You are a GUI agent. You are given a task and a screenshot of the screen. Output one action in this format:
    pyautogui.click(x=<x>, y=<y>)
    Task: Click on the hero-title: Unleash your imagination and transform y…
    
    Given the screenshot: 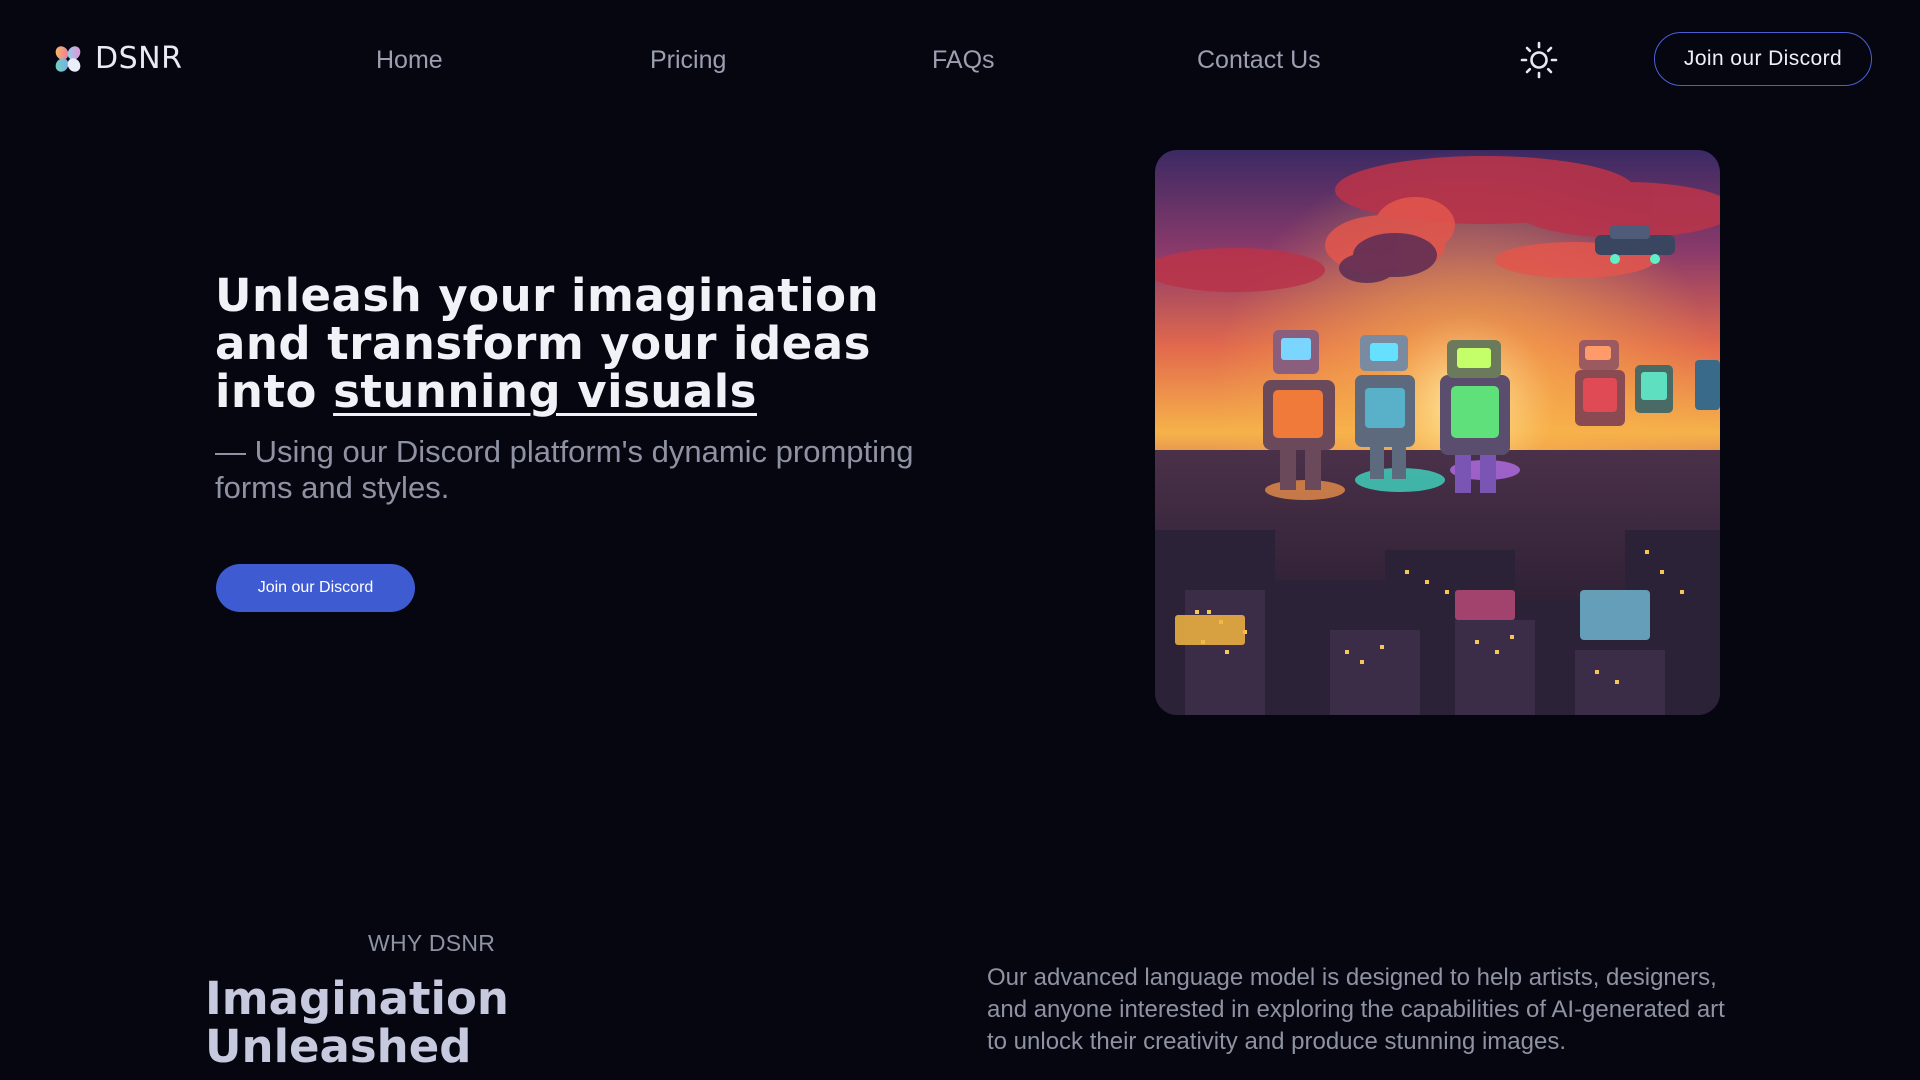 What is the action you would take?
    pyautogui.click(x=595, y=344)
    